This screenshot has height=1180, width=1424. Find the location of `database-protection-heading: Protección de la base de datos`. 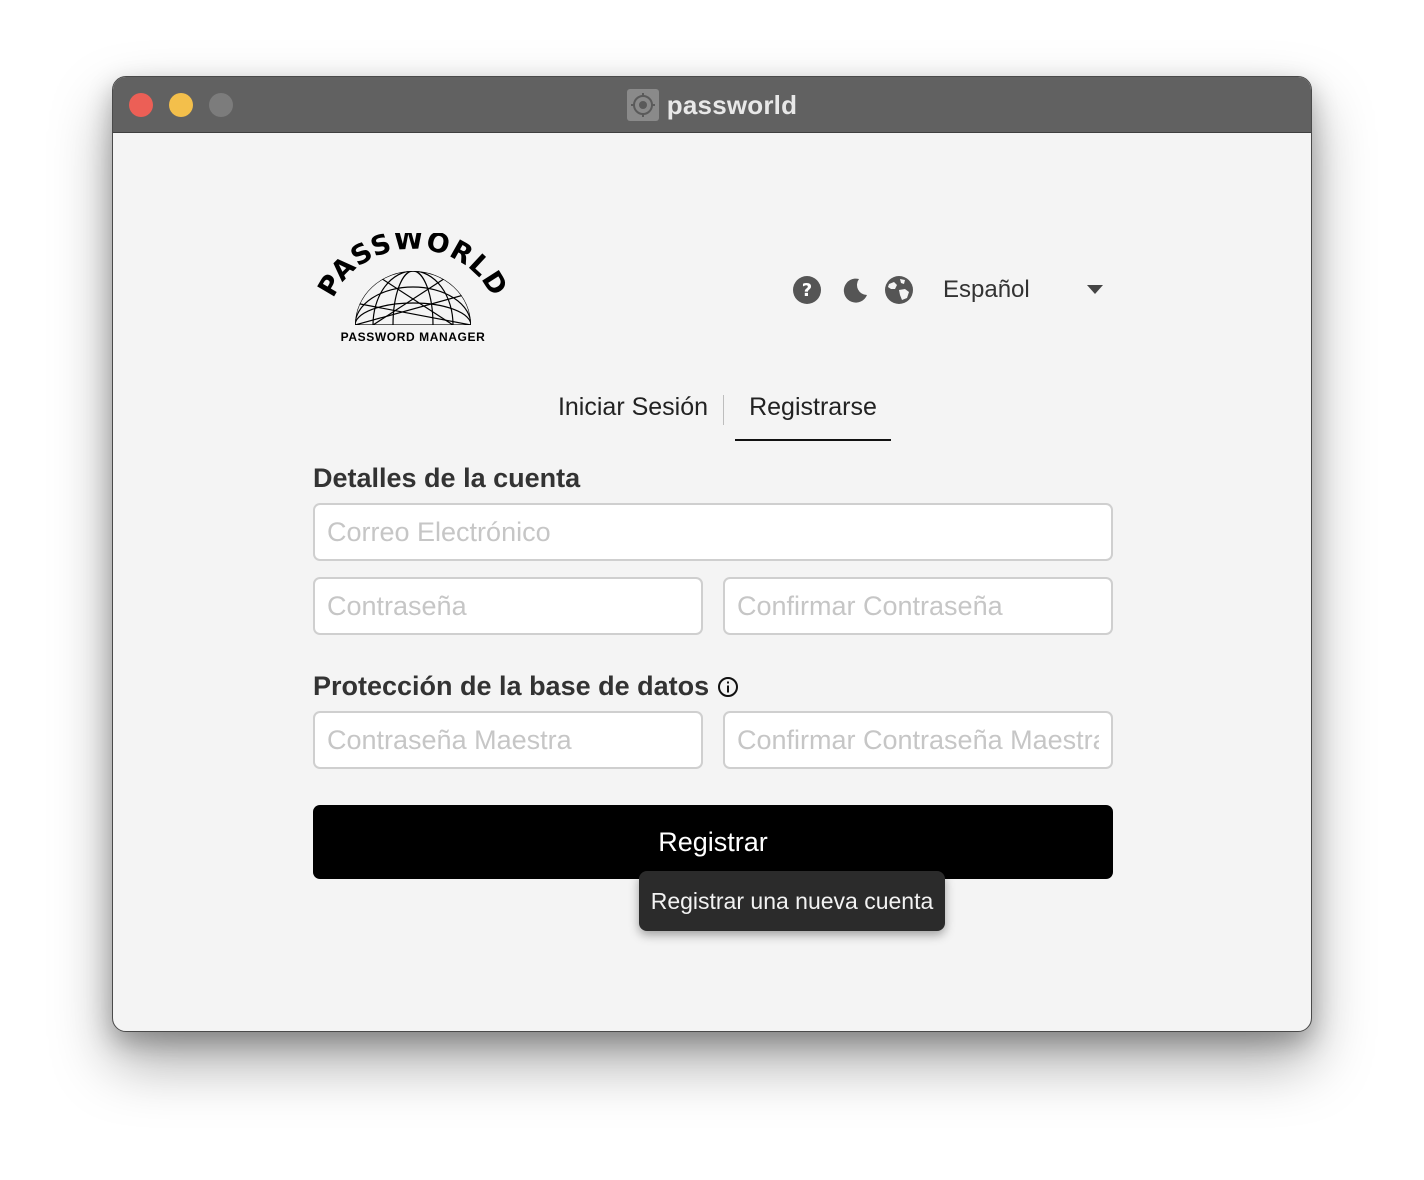

database-protection-heading: Protección de la base de datos is located at coordinates (526, 686).